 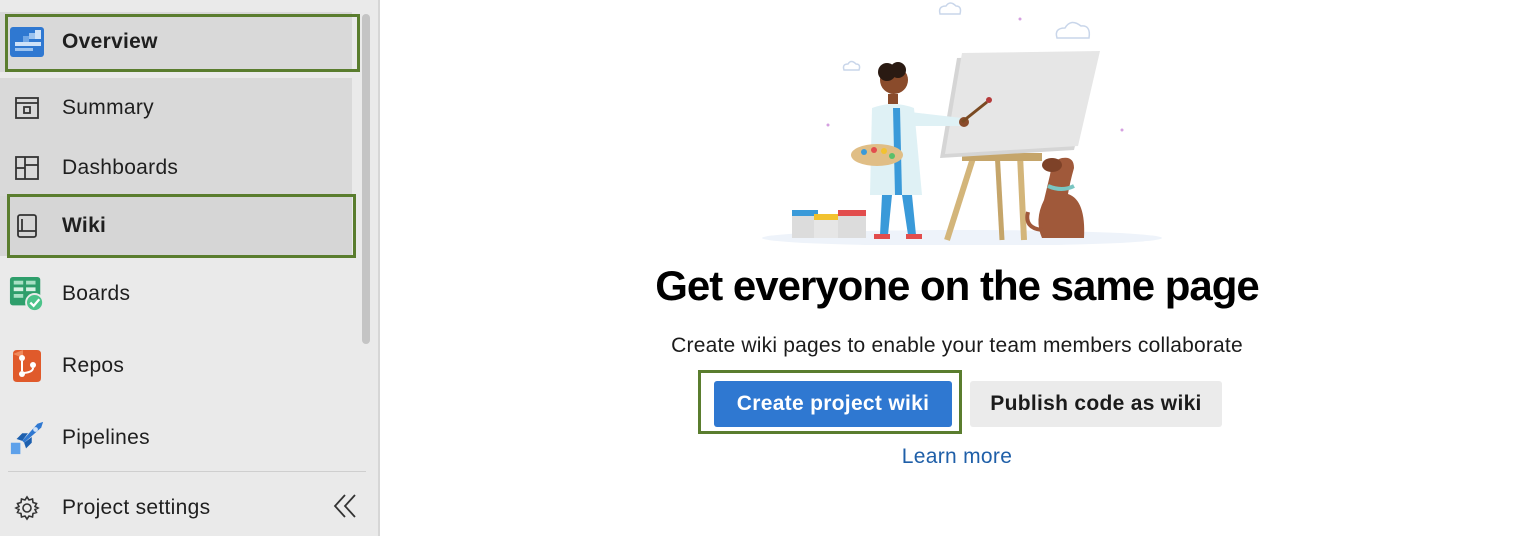 I want to click on sidebar-item-overview: Overview, so click(x=176, y=42).